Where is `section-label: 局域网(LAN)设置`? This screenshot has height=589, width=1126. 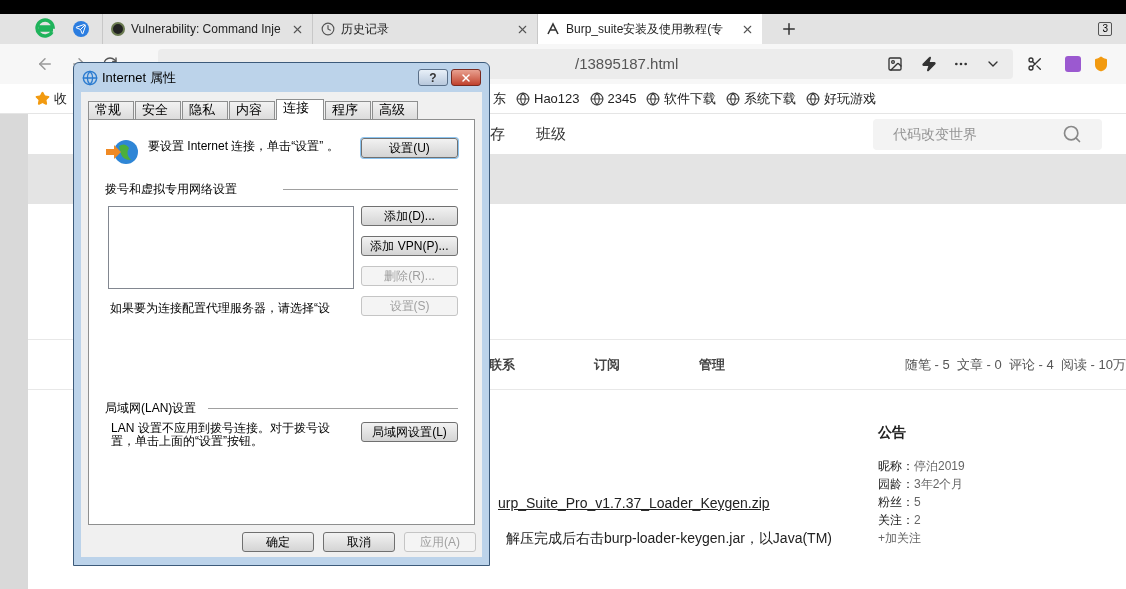
section-label: 局域网(LAN)设置 is located at coordinates (151, 408).